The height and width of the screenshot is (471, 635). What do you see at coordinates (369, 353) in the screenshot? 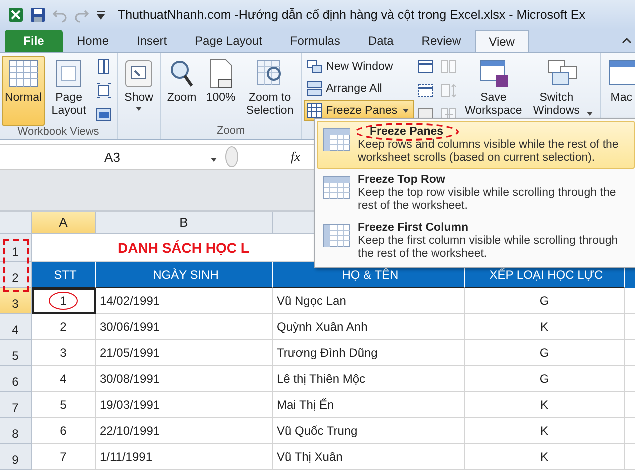
I see `table-cell: Trương Đình Dũng` at bounding box center [369, 353].